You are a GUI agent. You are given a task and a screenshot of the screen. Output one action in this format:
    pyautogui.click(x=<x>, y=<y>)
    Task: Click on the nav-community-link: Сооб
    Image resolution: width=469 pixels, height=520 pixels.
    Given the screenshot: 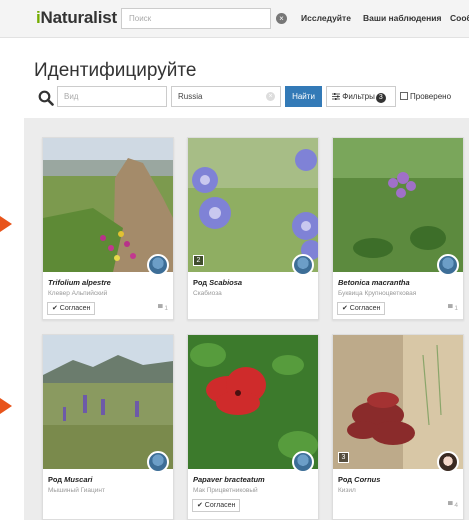 What is the action you would take?
    pyautogui.click(x=459, y=18)
    